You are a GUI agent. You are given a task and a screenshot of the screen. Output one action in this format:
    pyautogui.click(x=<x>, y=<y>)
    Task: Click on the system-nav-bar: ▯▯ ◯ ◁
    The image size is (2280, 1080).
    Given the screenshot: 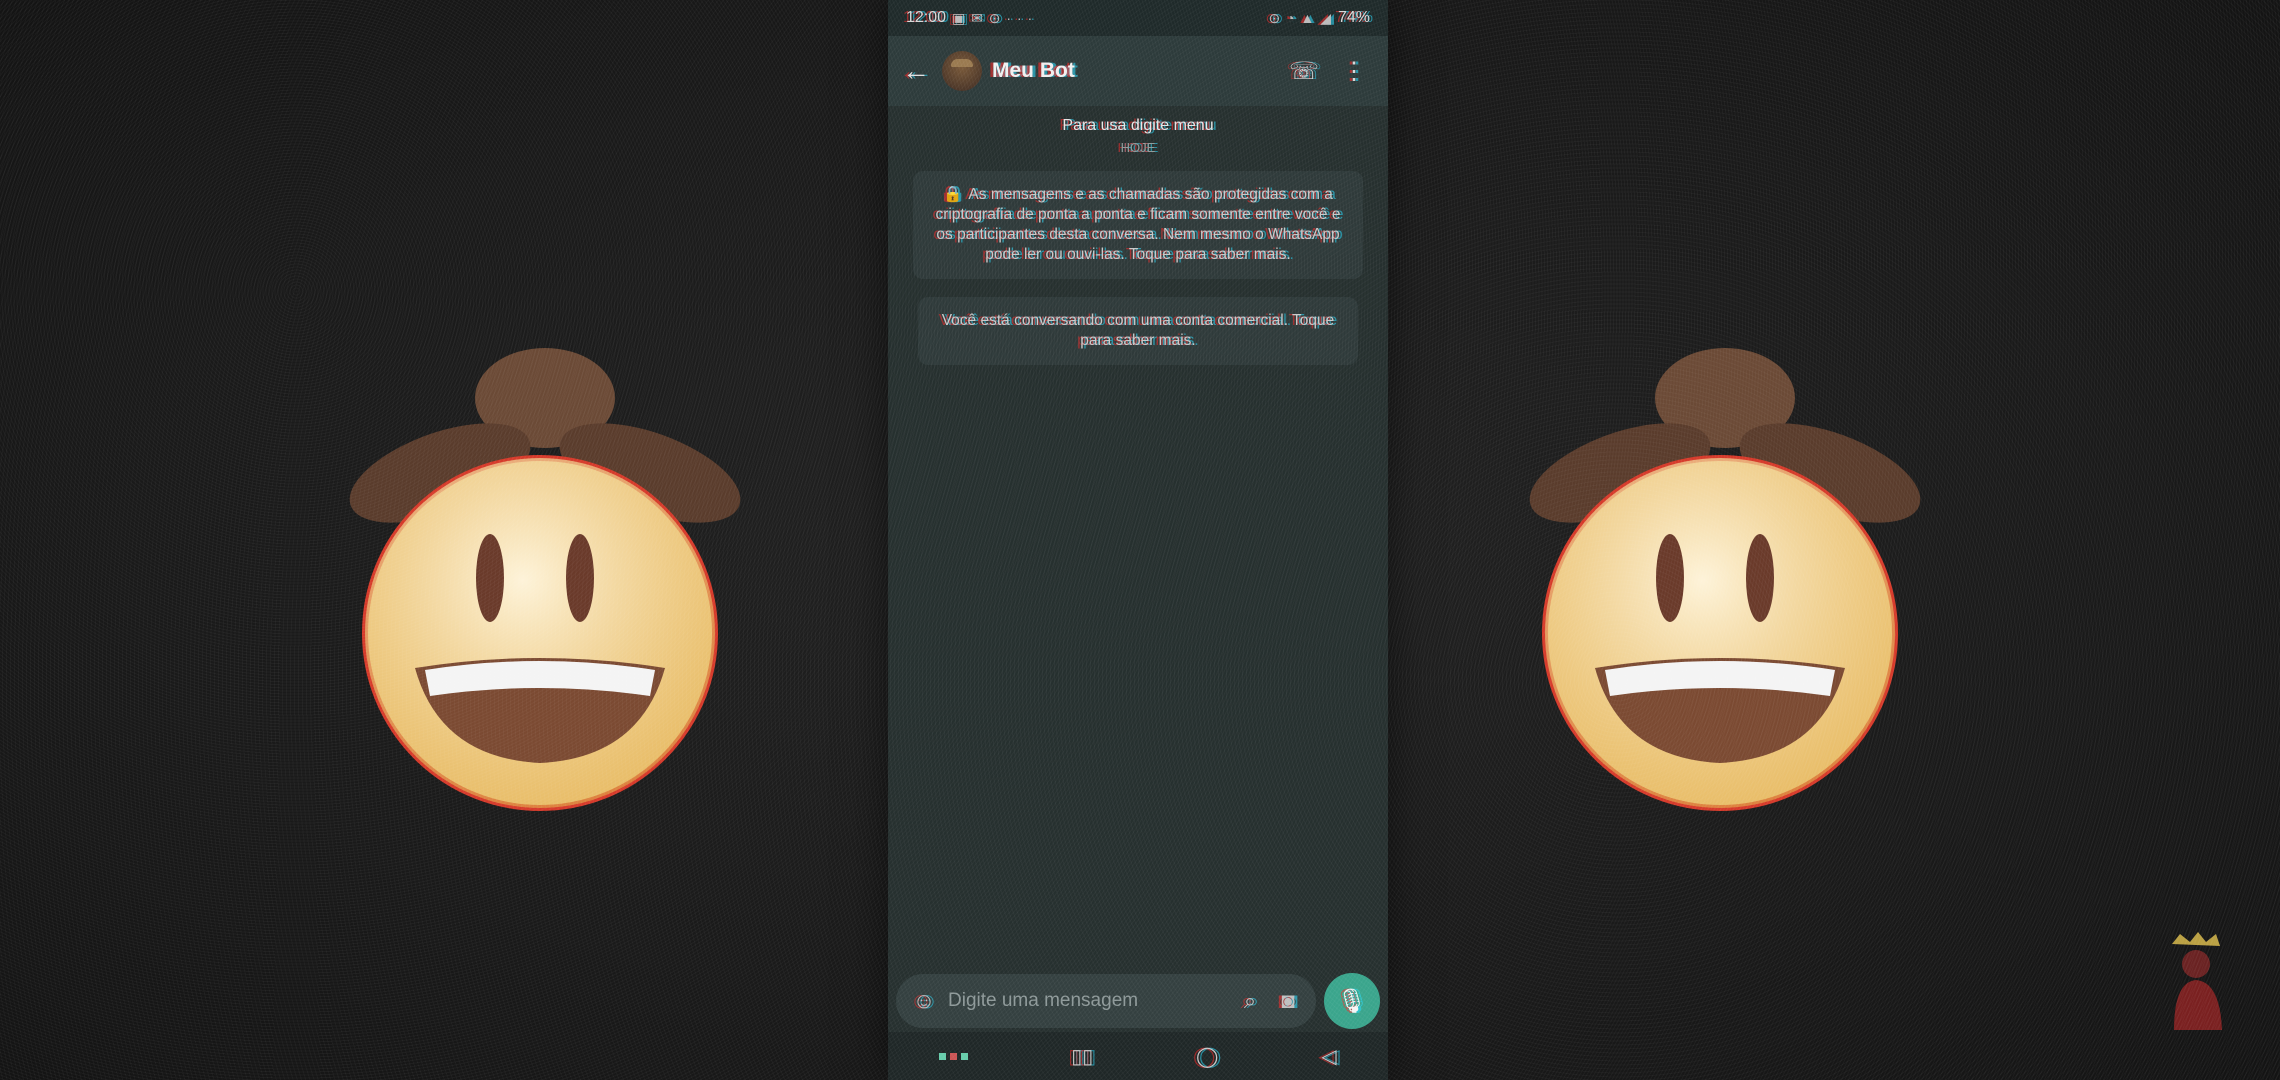 What is the action you would take?
    pyautogui.click(x=1138, y=1056)
    